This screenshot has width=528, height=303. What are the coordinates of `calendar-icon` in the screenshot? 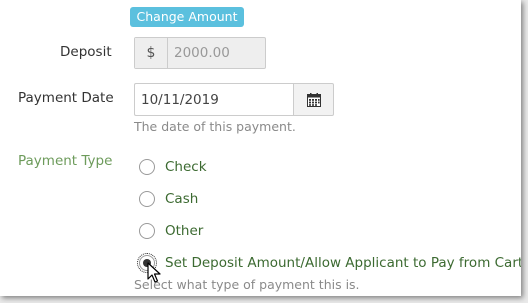 It's located at (313, 99).